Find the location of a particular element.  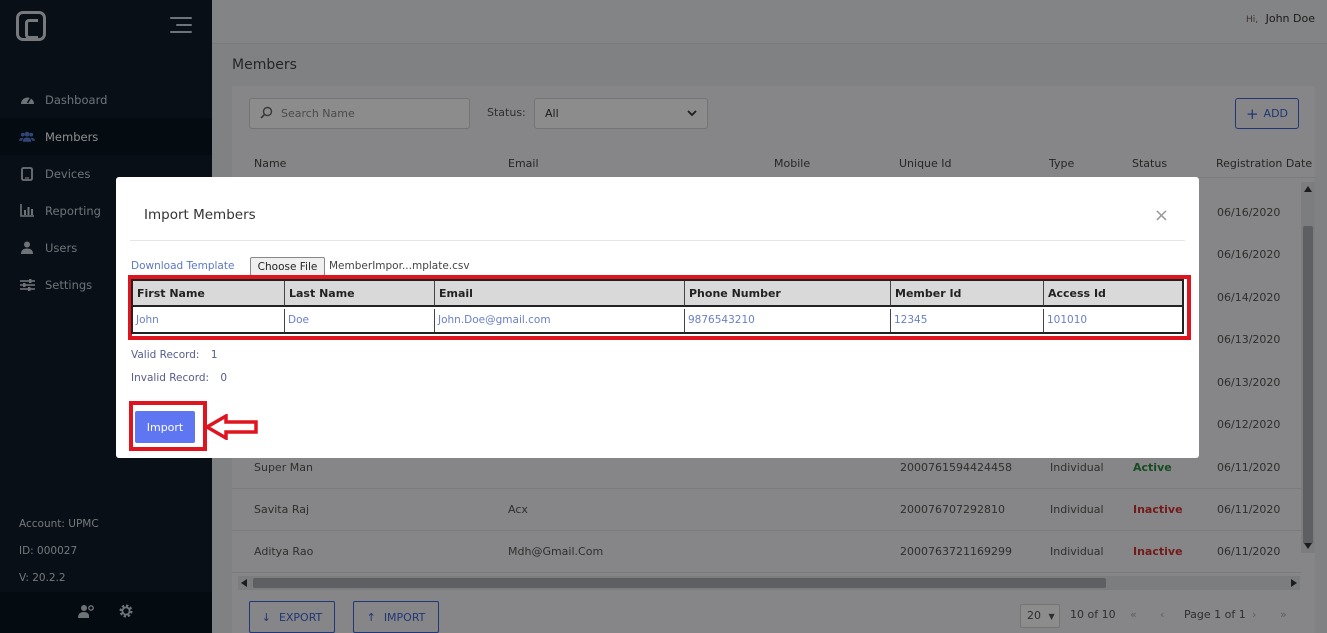

preview-cell: 101010 is located at coordinates (1067, 320).